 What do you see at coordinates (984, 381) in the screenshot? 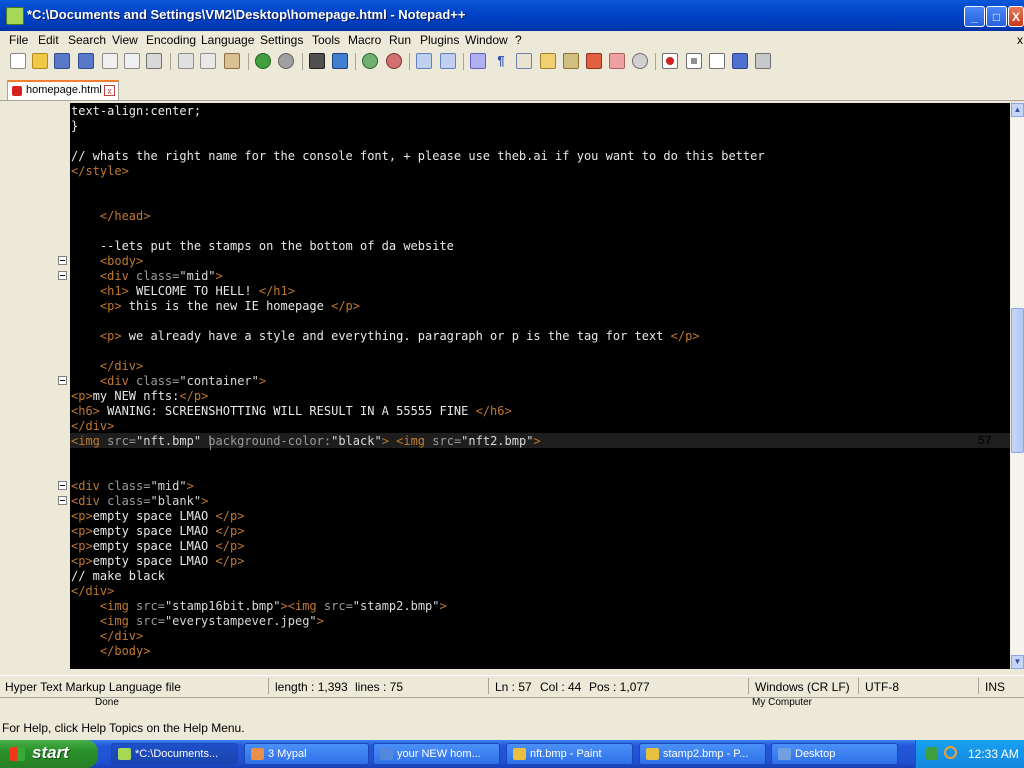
I see `line-number: 53` at bounding box center [984, 381].